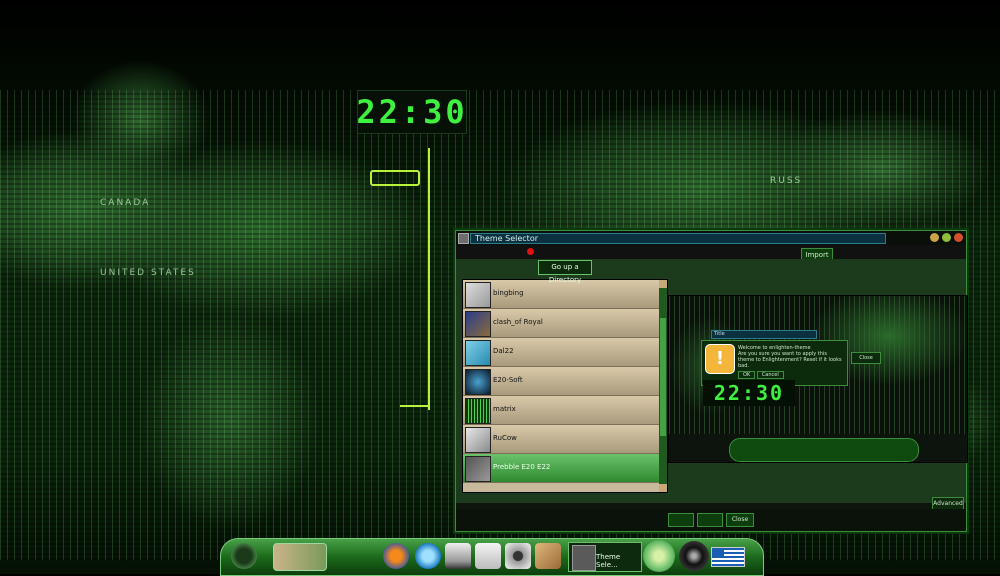 The image size is (1000, 576). Describe the element at coordinates (504, 409) in the screenshot. I see `theme-name: matrix` at that location.